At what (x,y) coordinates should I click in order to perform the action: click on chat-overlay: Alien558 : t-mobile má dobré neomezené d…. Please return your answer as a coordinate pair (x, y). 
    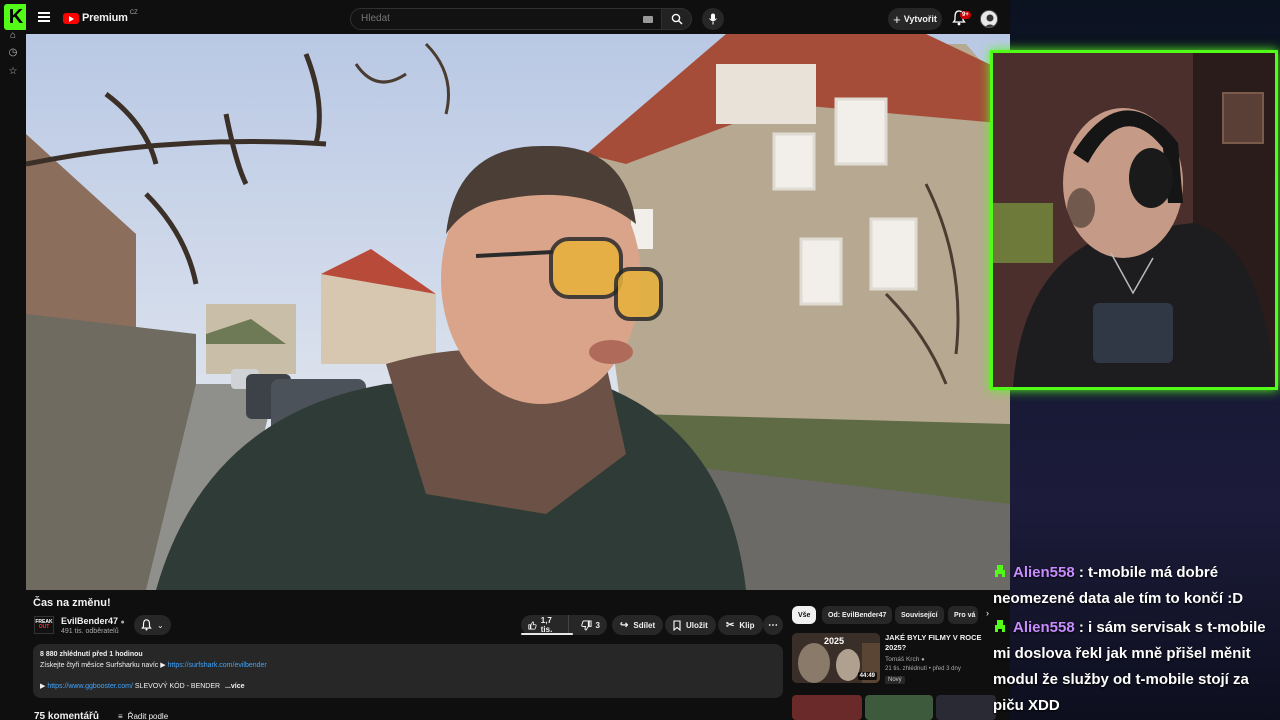
    Looking at the image, I should click on (1136, 640).